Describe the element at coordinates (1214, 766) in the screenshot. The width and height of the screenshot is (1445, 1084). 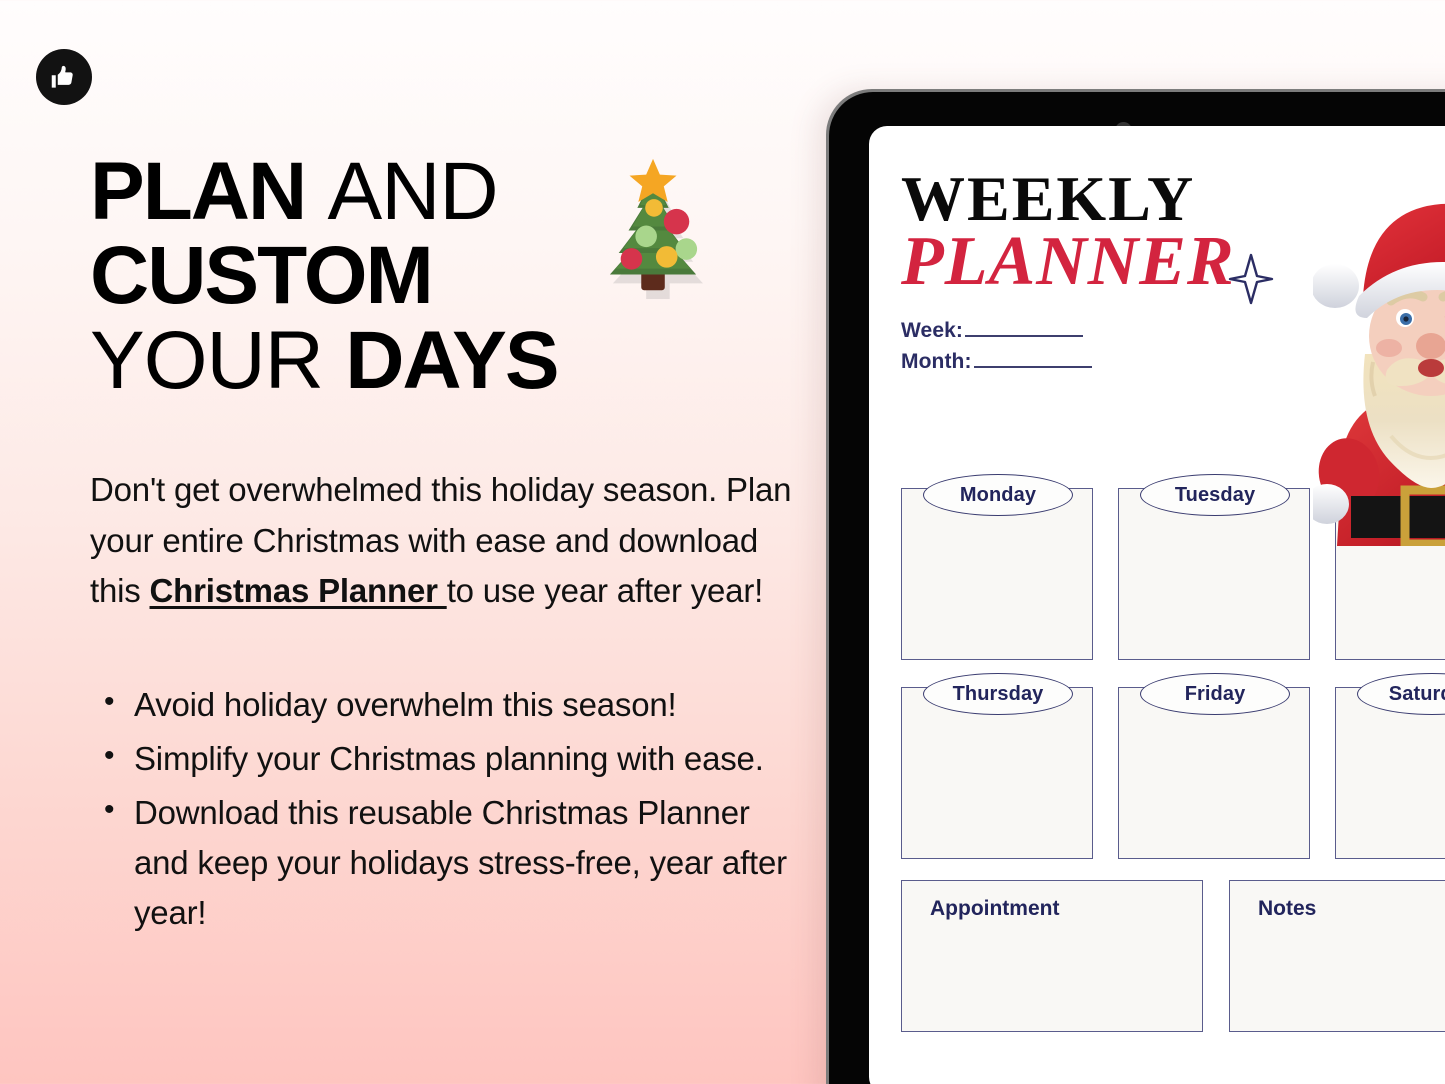
I see `day-cell-friday: Friday` at that location.